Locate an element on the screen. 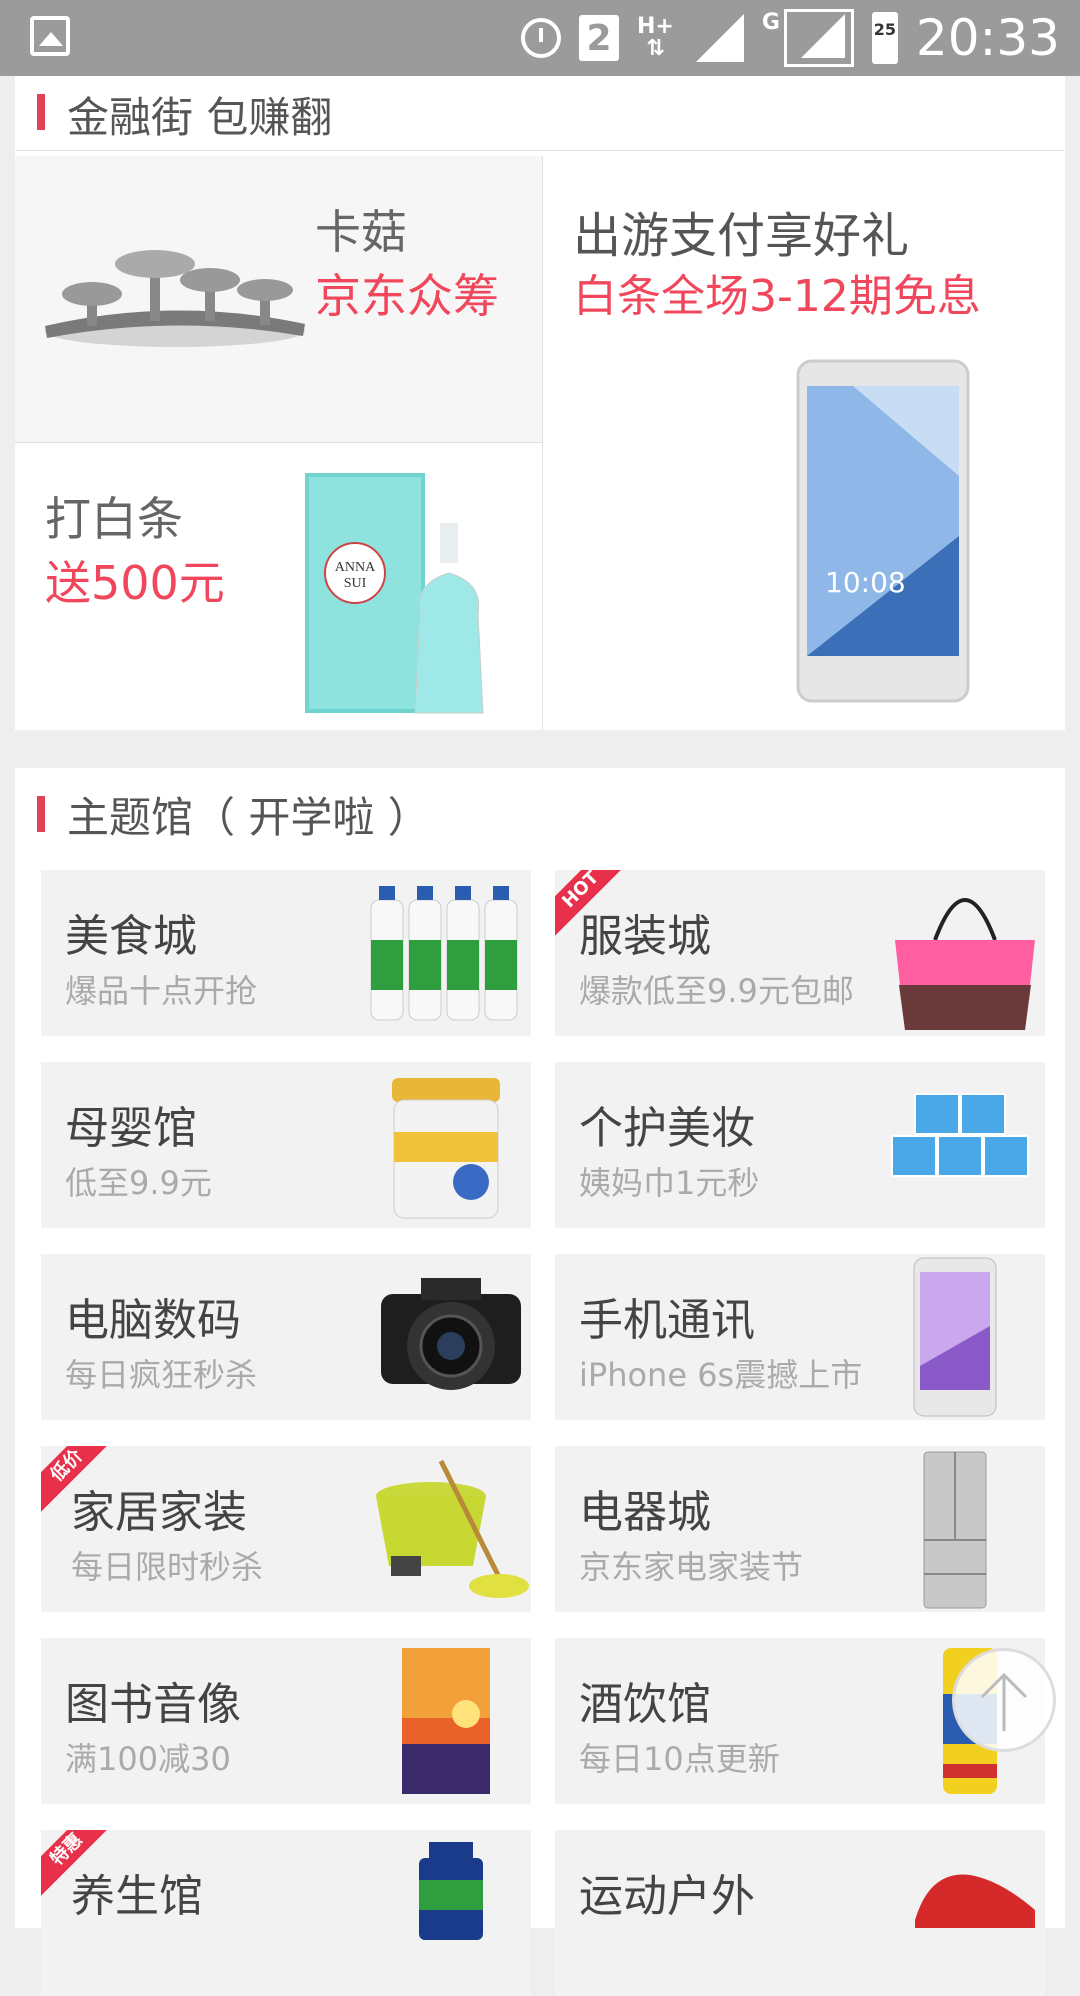  signal-2-icon is located at coordinates (818, 38).